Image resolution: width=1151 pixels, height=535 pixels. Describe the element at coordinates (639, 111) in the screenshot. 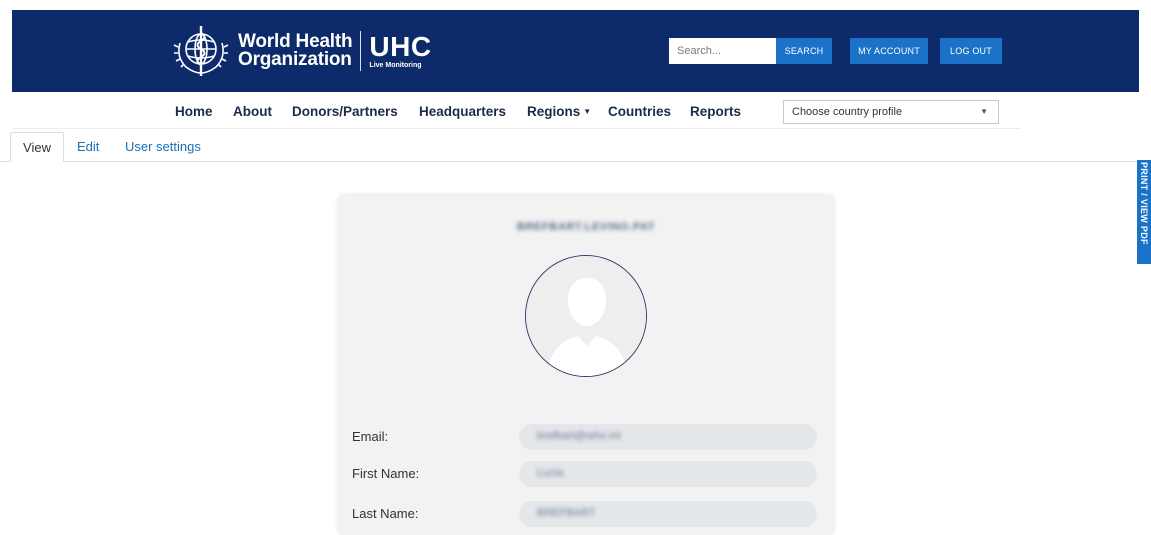

I see `nav-item-countries: Countries` at that location.